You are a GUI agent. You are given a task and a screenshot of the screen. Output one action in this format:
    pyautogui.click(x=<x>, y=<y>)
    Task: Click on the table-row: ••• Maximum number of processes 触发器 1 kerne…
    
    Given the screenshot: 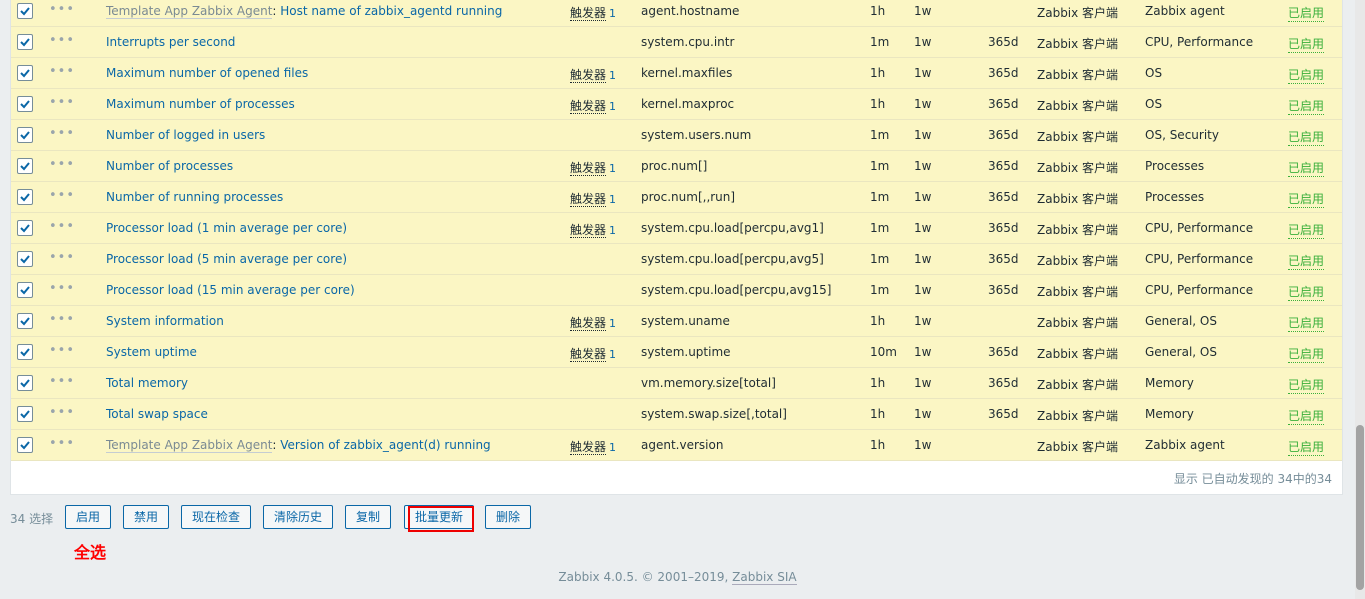 What is the action you would take?
    pyautogui.click(x=676, y=104)
    